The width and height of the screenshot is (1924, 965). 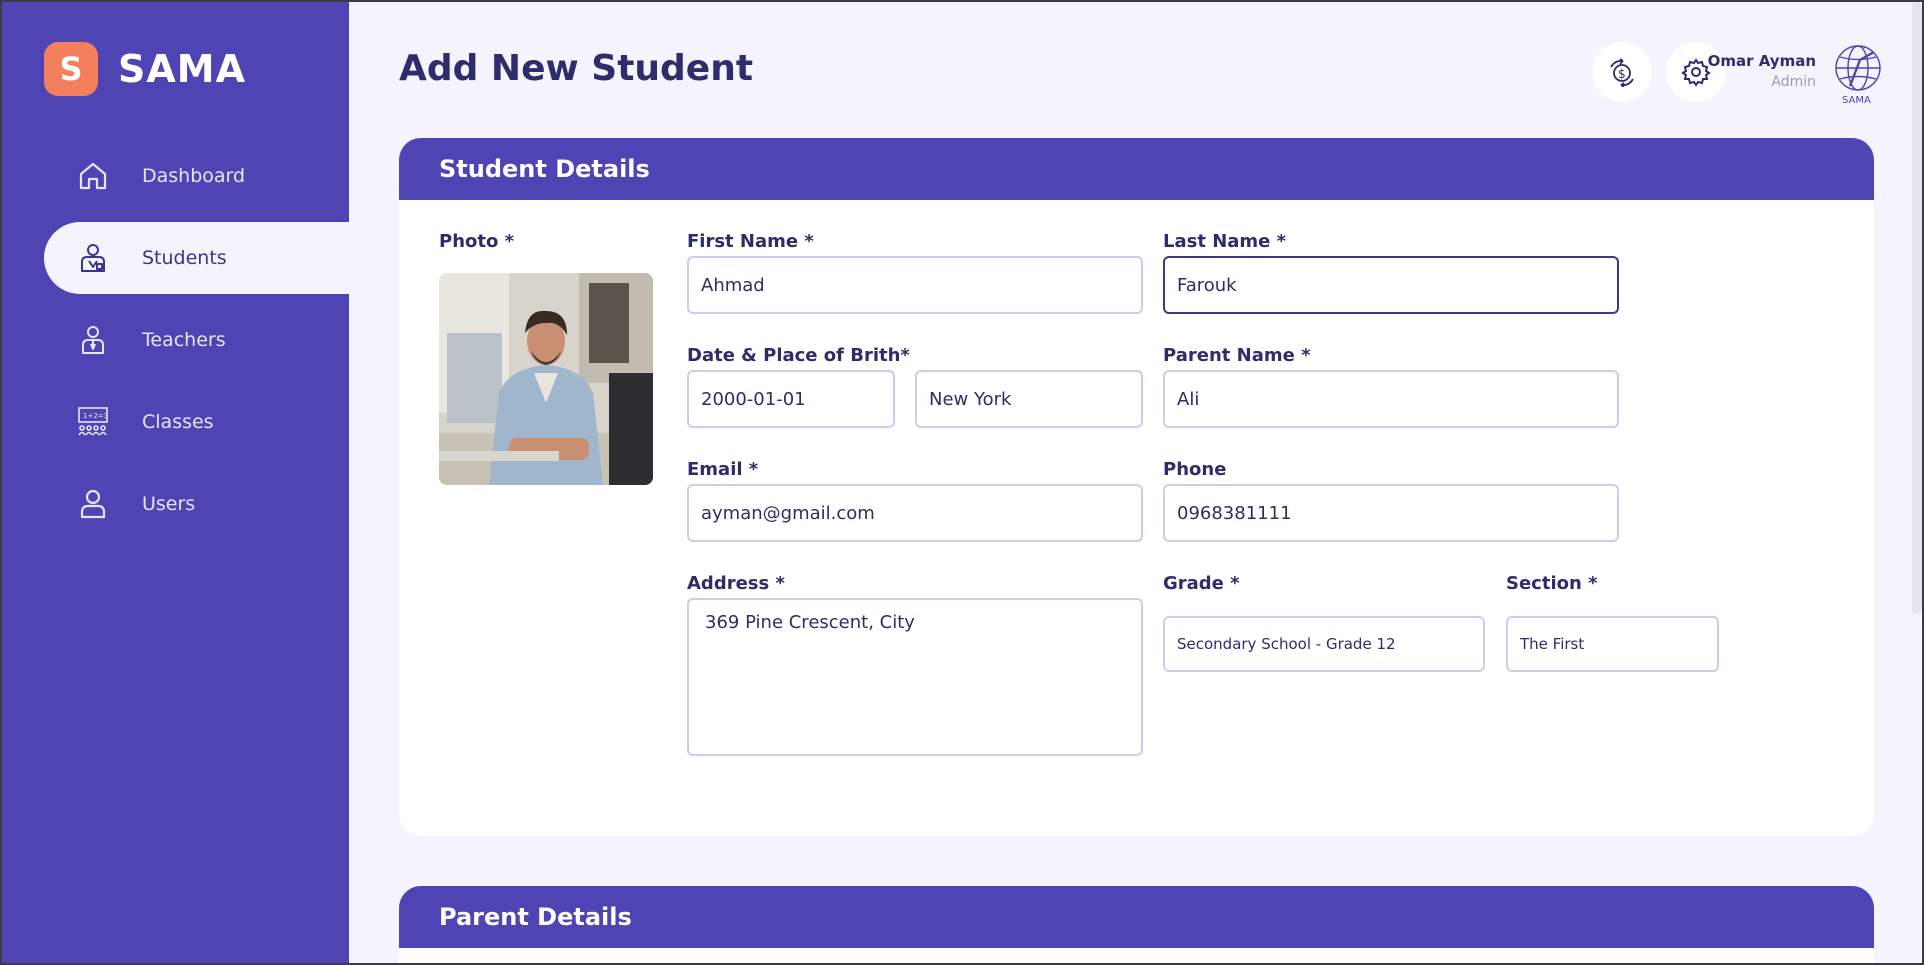 I want to click on sidebar-item-teachers: Teachers, so click(x=196, y=340).